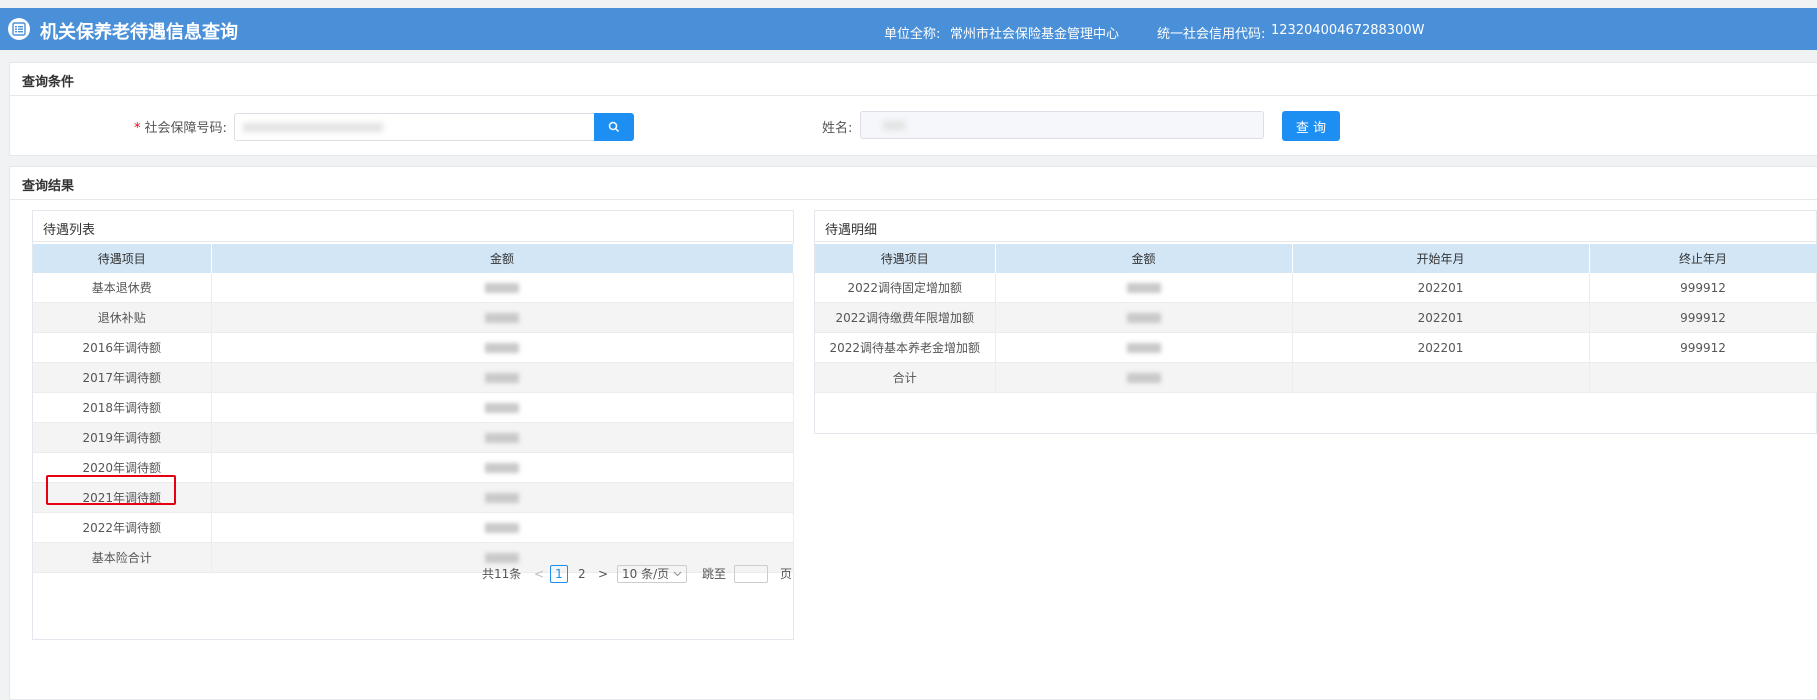 This screenshot has height=700, width=1817. What do you see at coordinates (905, 377) in the screenshot?
I see `detail-item: 合计` at bounding box center [905, 377].